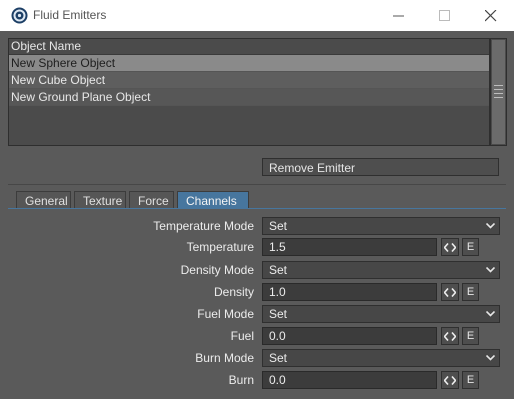  Describe the element at coordinates (217, 270) in the screenshot. I see `density-mode-label: Density Mode` at that location.